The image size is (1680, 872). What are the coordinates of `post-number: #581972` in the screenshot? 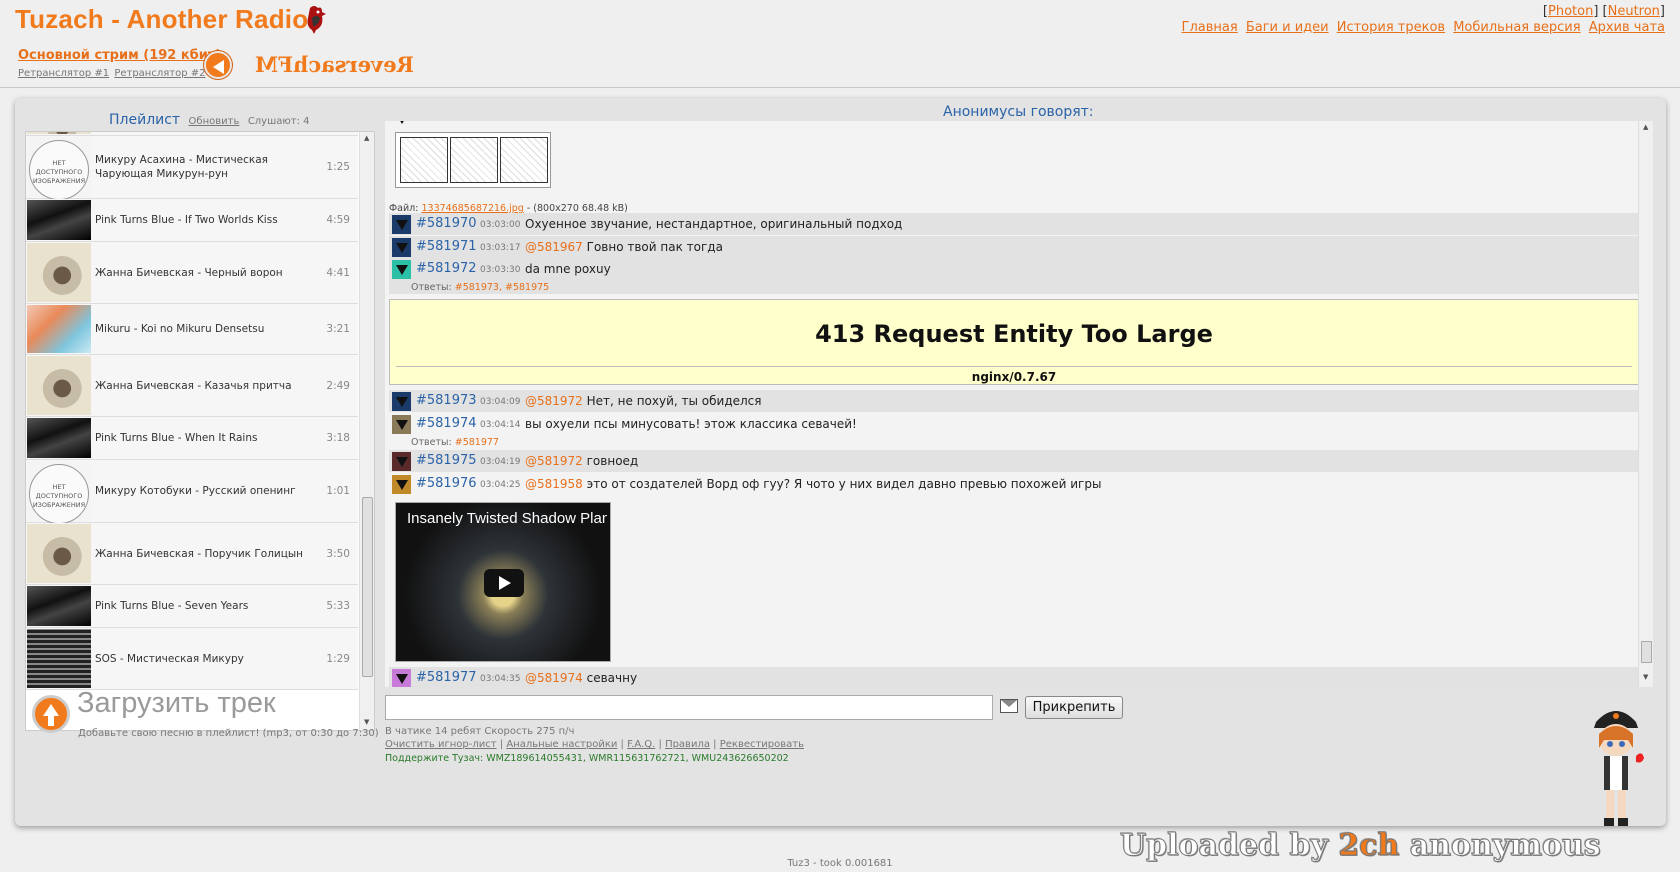 It's located at (446, 268).